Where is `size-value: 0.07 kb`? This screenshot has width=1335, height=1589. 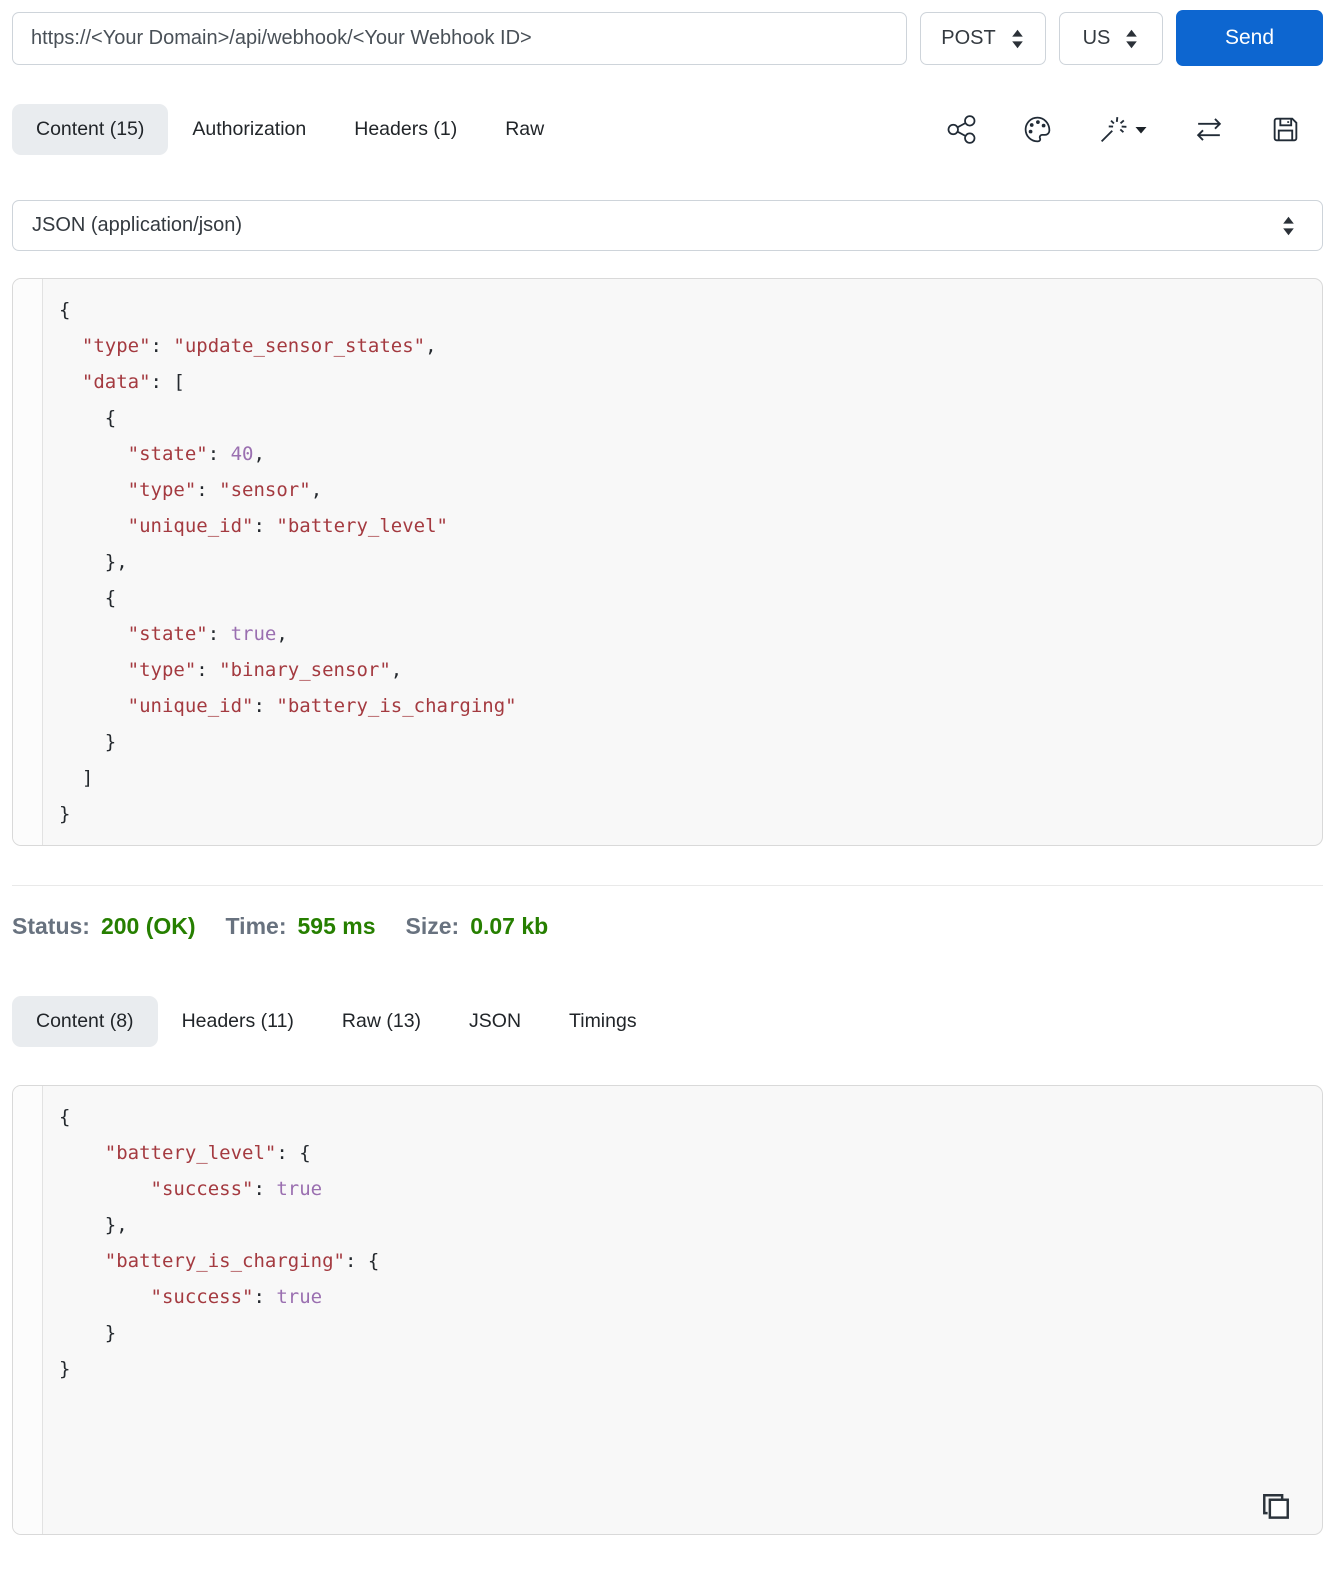 size-value: 0.07 kb is located at coordinates (509, 926).